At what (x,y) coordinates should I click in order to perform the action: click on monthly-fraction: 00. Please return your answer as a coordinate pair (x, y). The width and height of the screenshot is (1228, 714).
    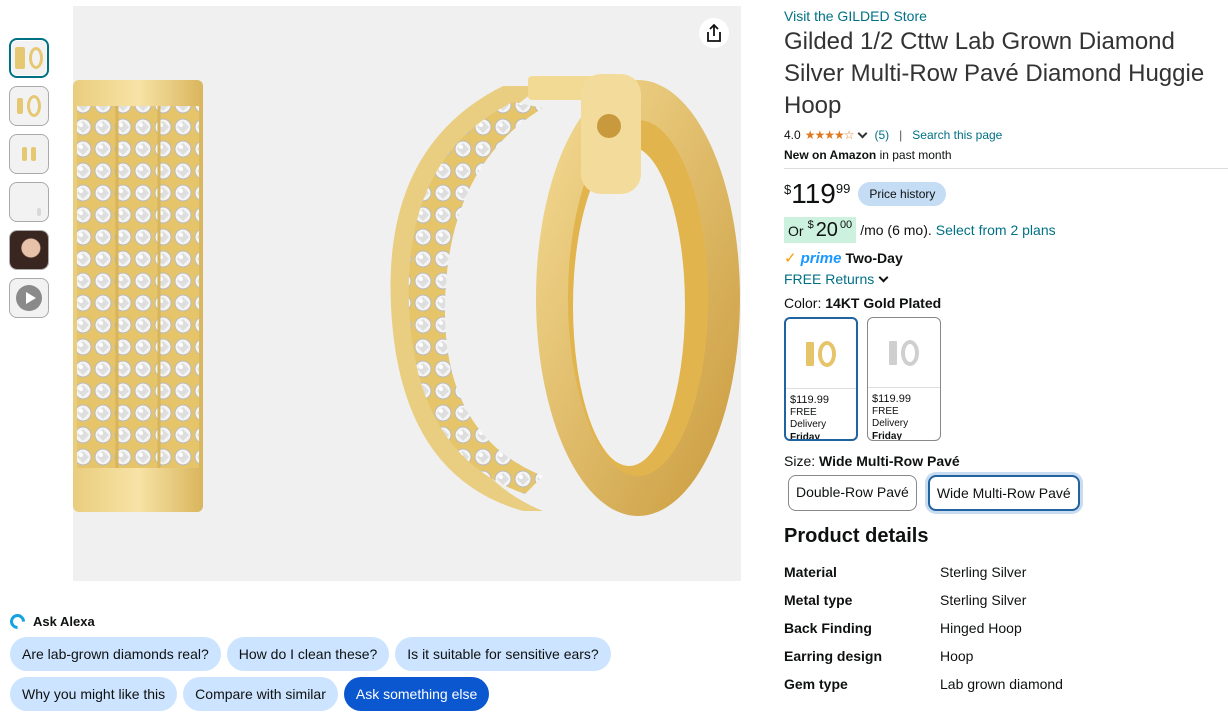
    Looking at the image, I should click on (846, 225).